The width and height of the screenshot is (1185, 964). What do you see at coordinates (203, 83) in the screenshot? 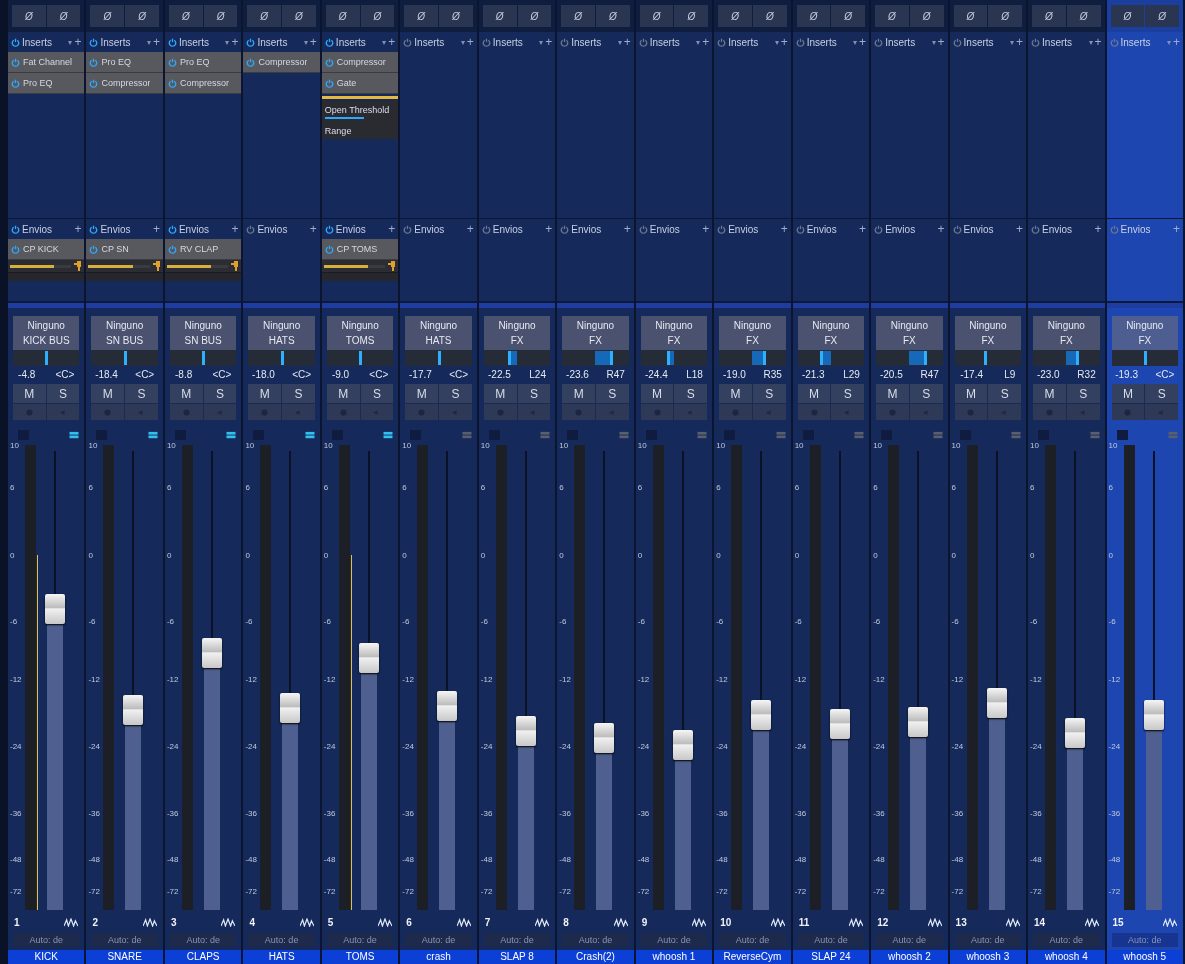
I see `insert-slot: Compressor` at bounding box center [203, 83].